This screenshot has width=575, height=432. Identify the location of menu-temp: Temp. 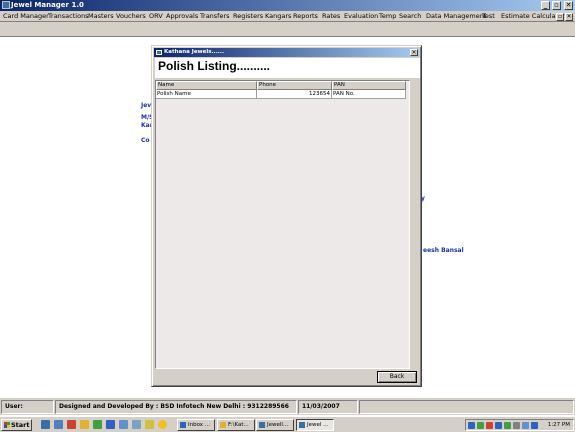
(387, 16).